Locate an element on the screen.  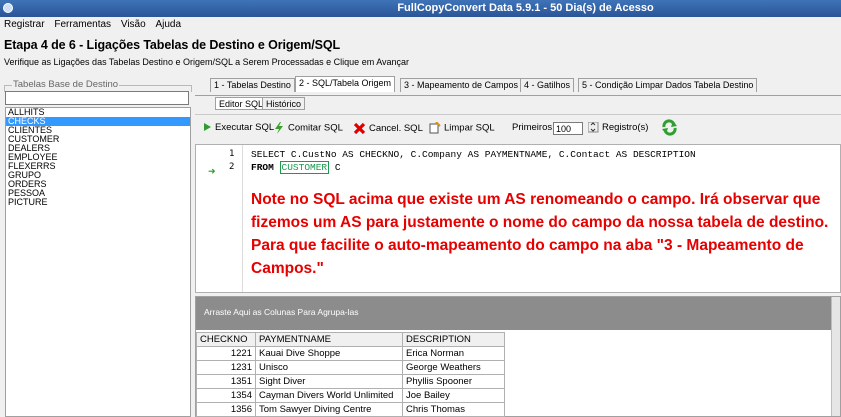
cell-paymentname: Kauai Dive Shoppe is located at coordinates (329, 353).